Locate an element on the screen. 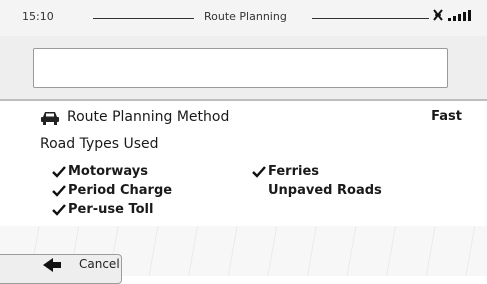  route-input-field is located at coordinates (240, 68).